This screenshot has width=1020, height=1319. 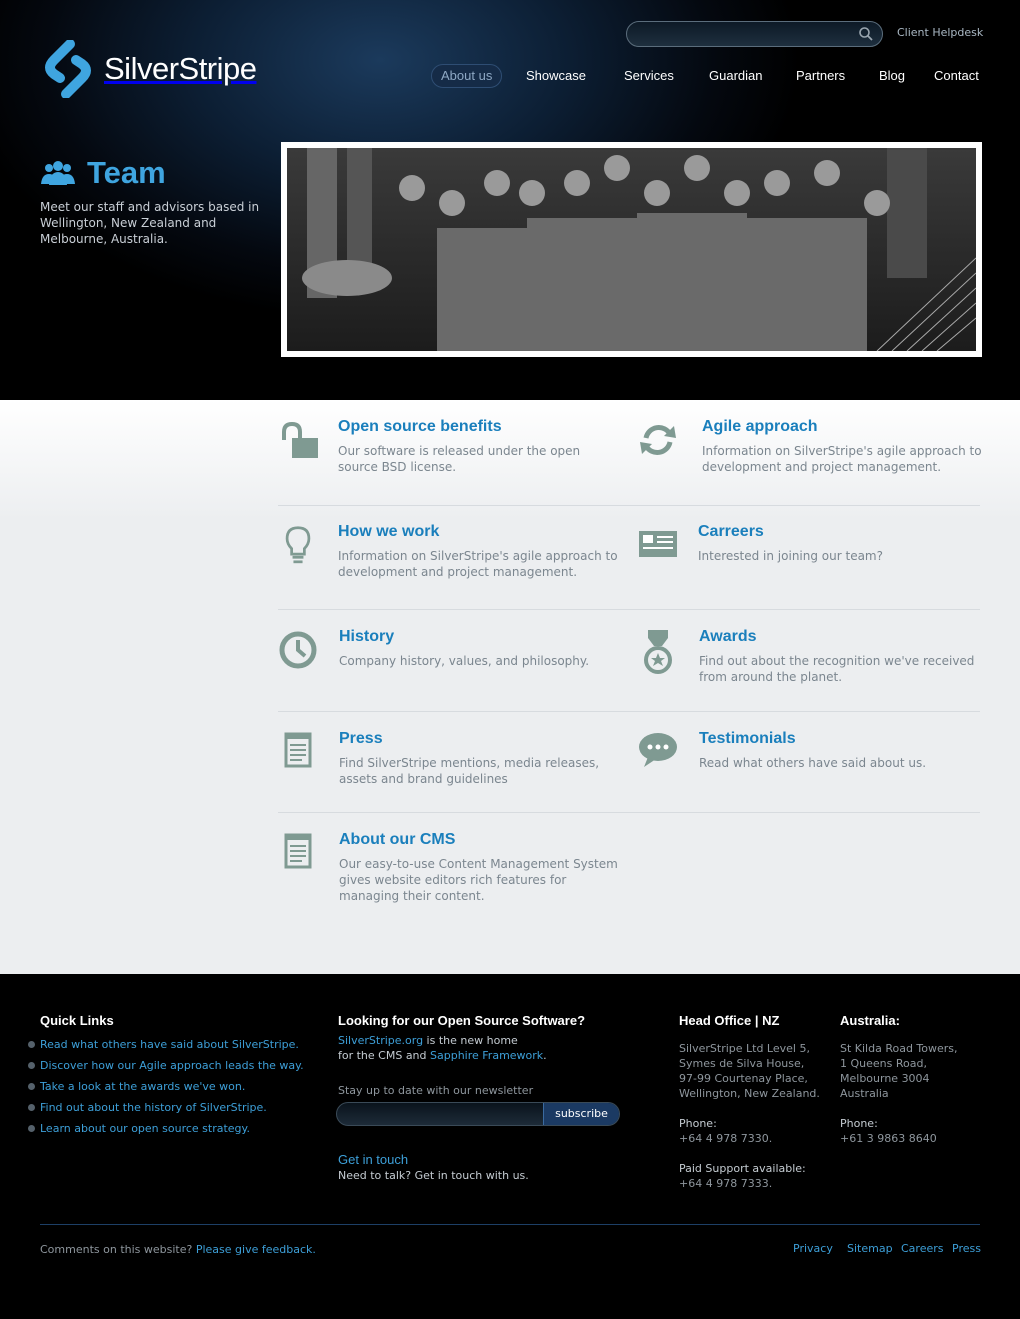 What do you see at coordinates (658, 440) in the screenshot?
I see `refresh-arrows-icon` at bounding box center [658, 440].